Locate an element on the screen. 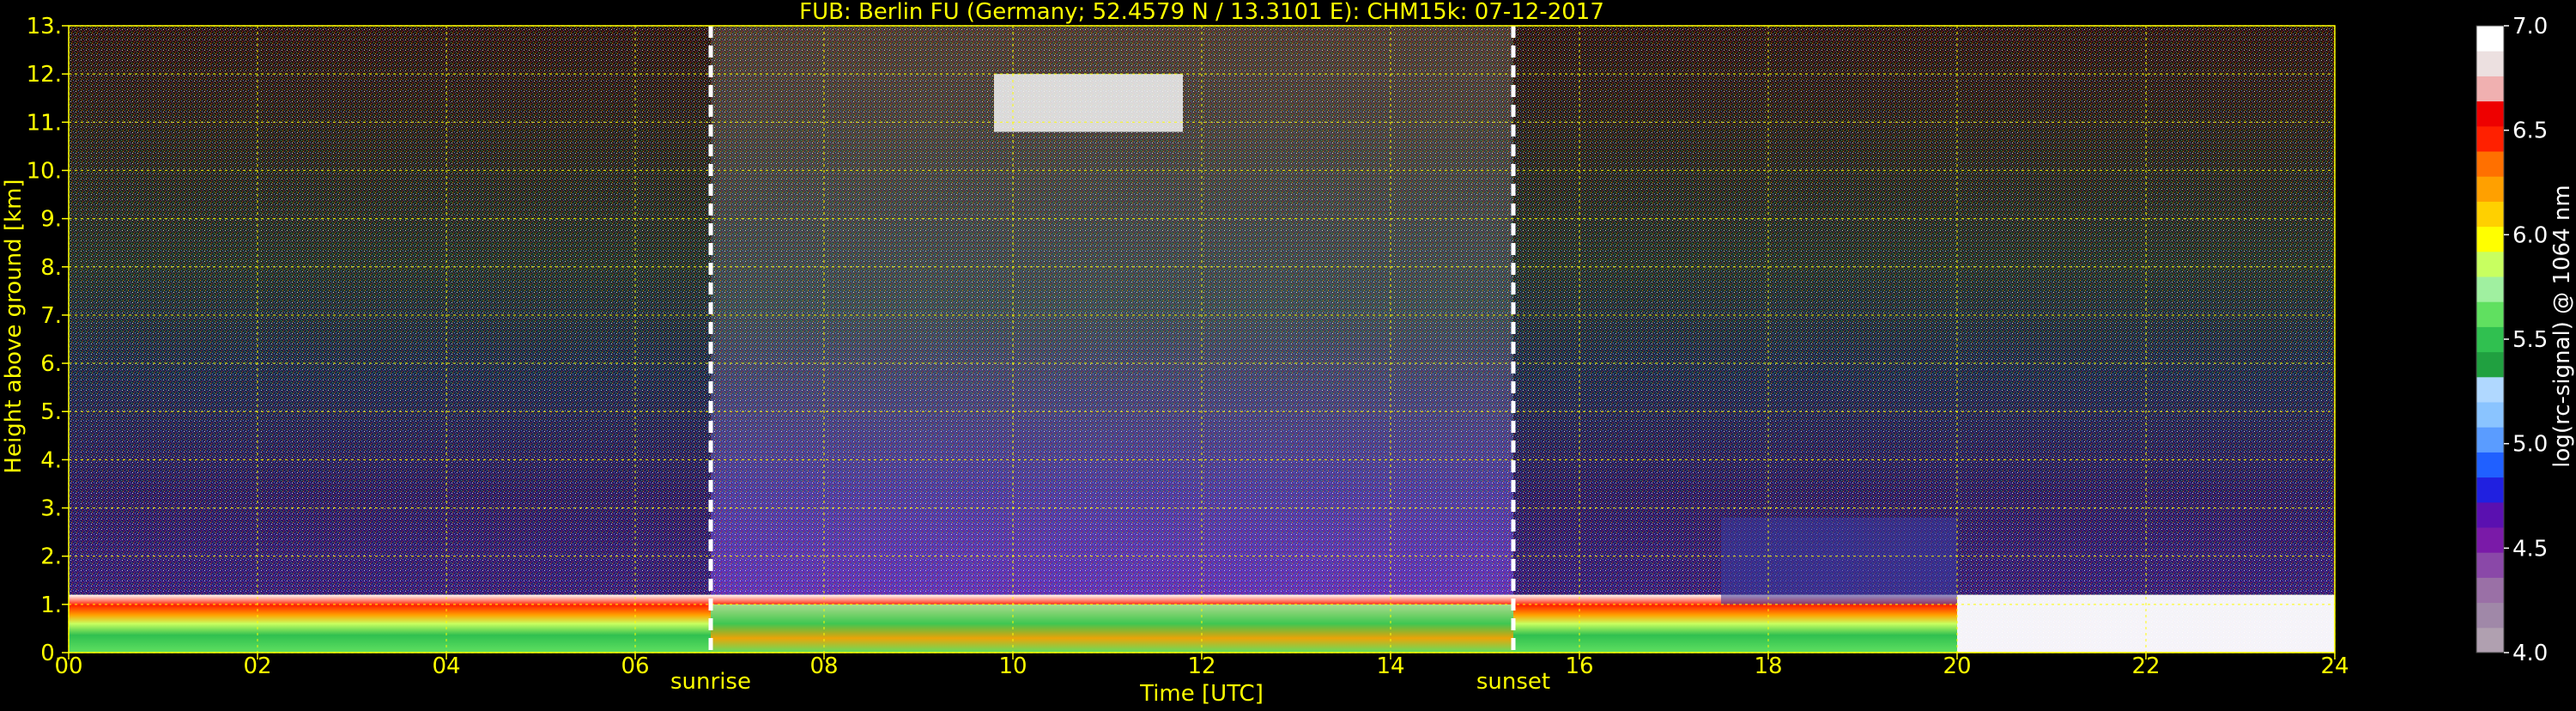 The width and height of the screenshot is (2576, 711). x-tick-label: 22 is located at coordinates (2145, 666).